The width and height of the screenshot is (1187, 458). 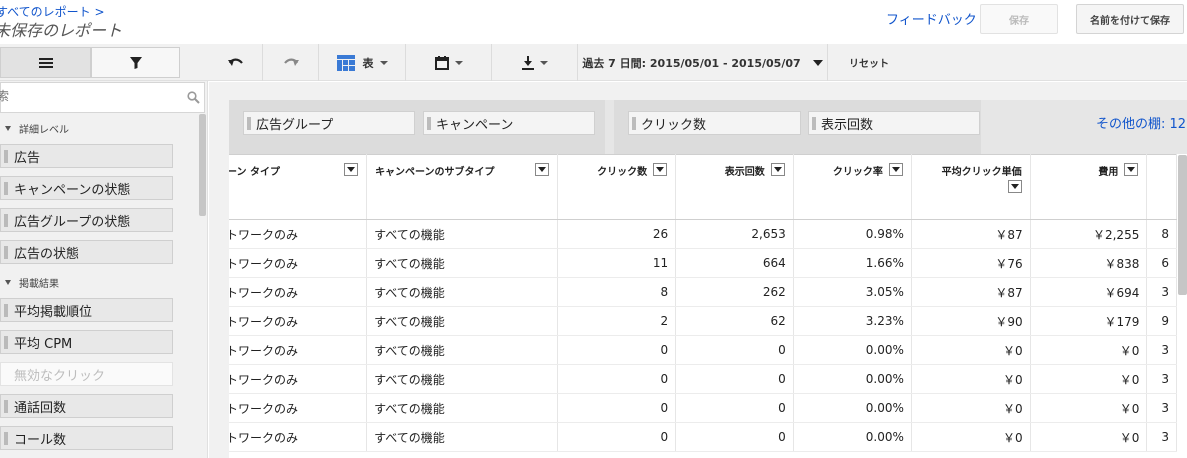 I want to click on download-dropdown, so click(x=534, y=62).